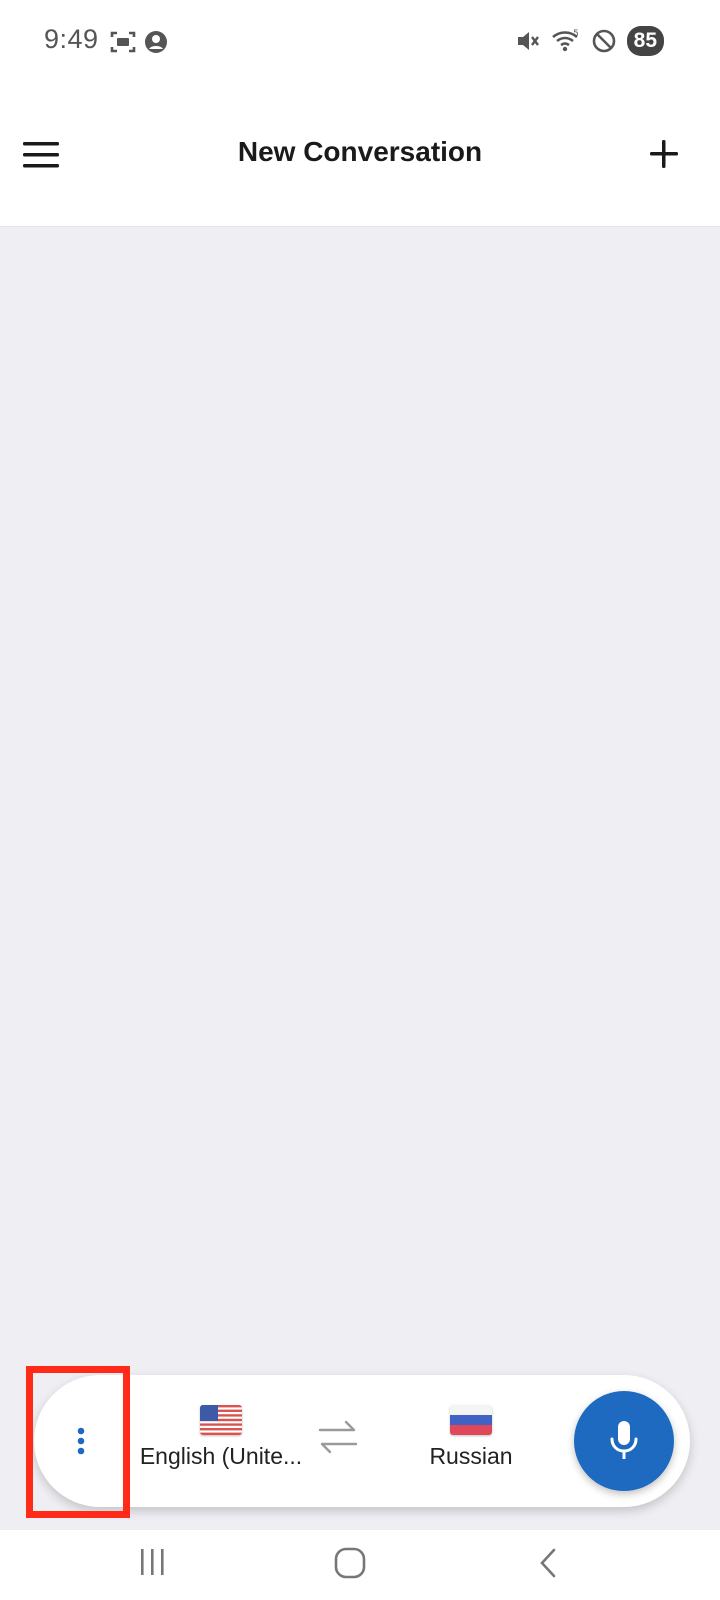  I want to click on page-title: New Conversation, so click(360, 151).